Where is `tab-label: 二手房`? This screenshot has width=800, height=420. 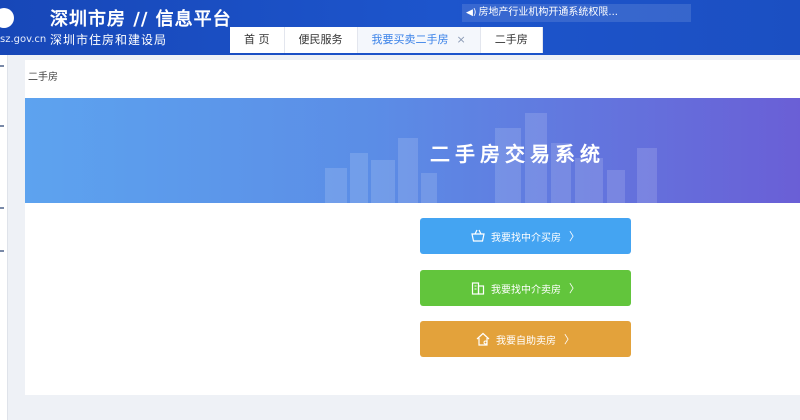 tab-label: 二手房 is located at coordinates (511, 39).